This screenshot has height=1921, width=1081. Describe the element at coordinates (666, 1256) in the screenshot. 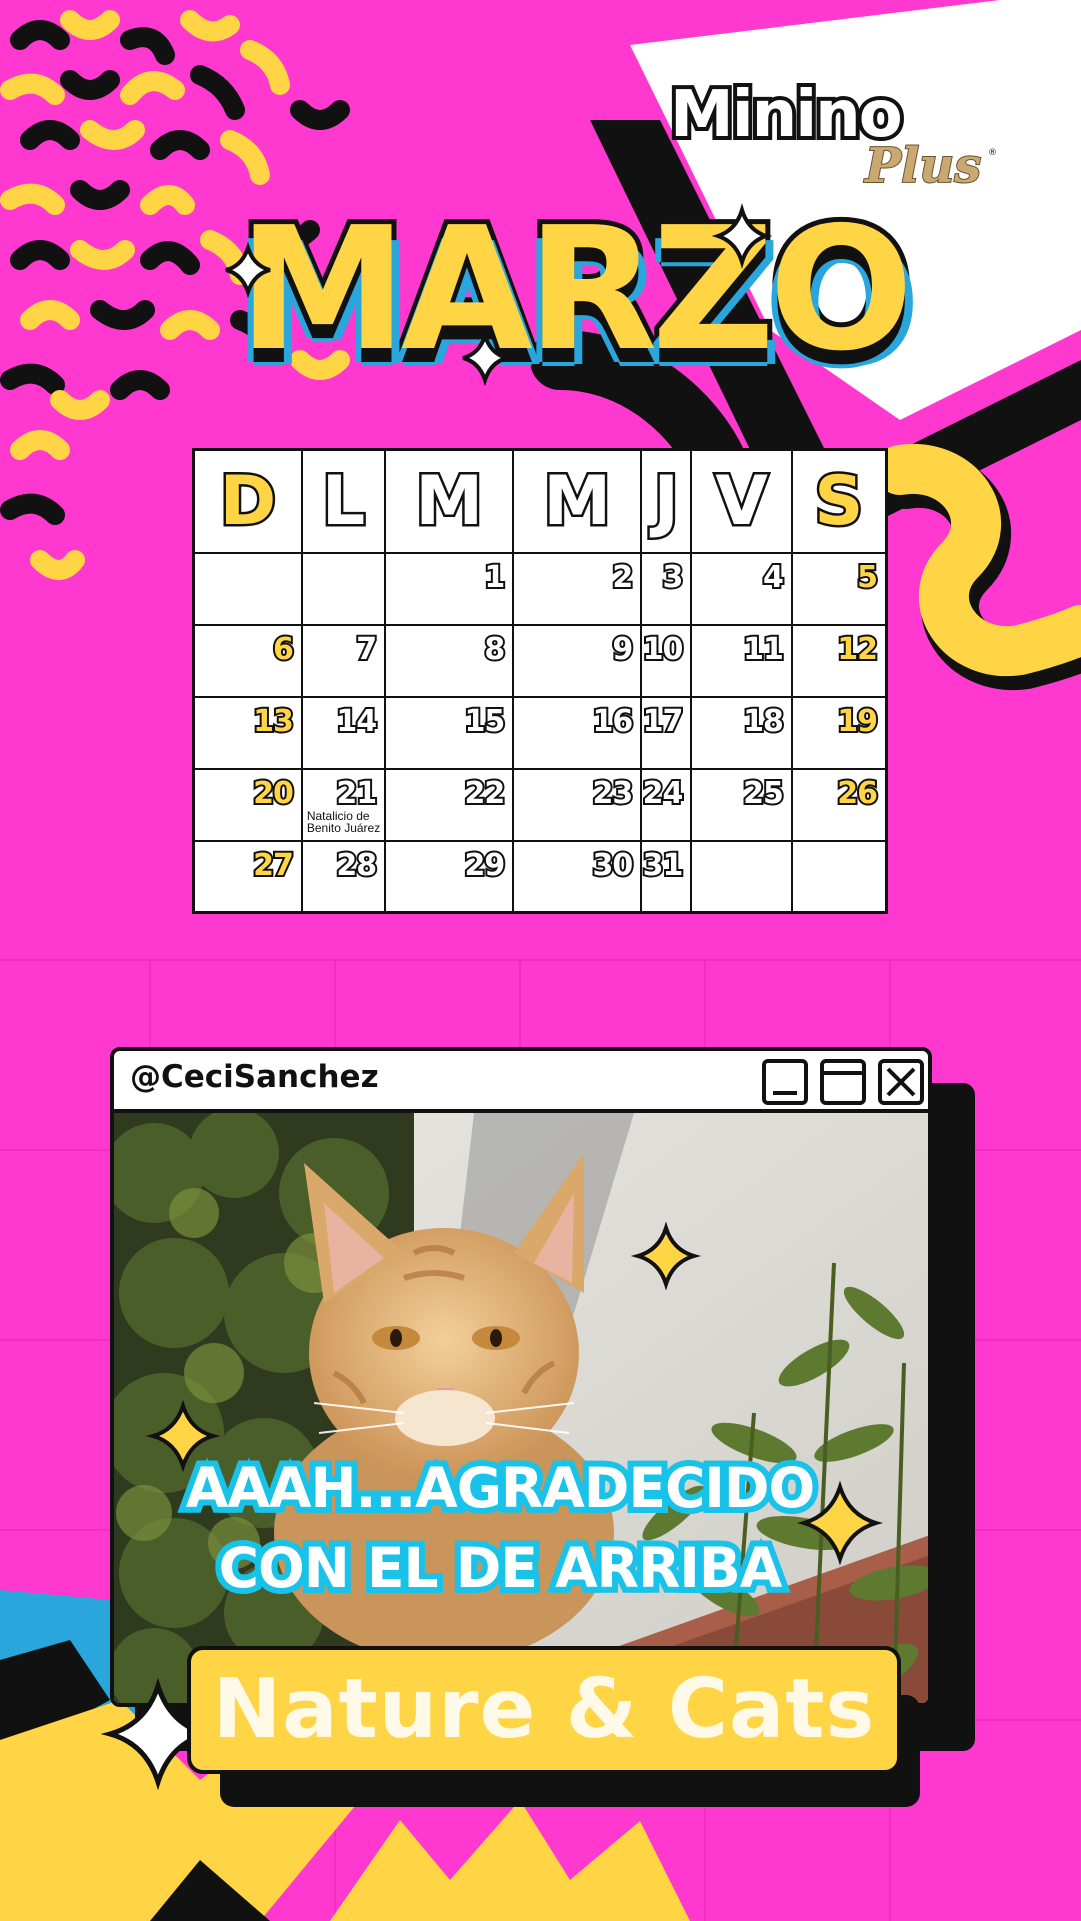

I see `sparkle-icon` at that location.